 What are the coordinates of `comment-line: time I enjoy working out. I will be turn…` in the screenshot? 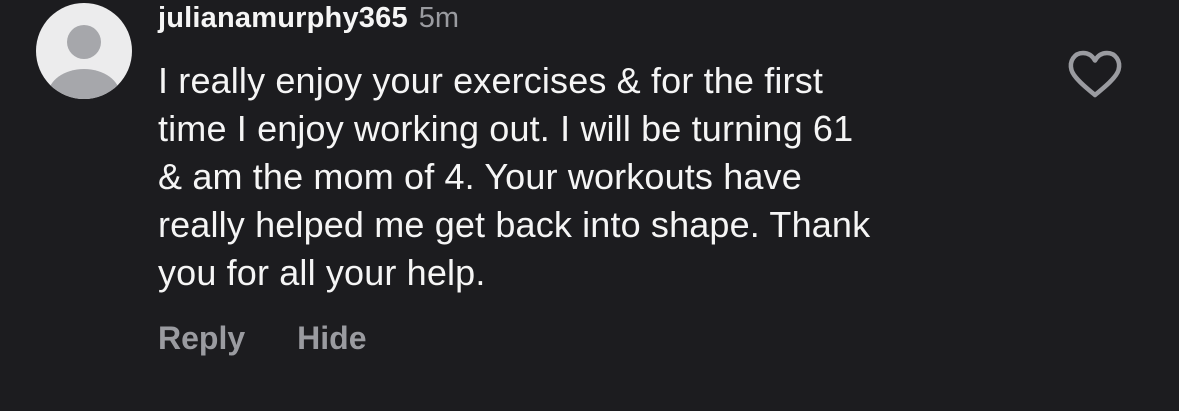 It's located at (506, 128).